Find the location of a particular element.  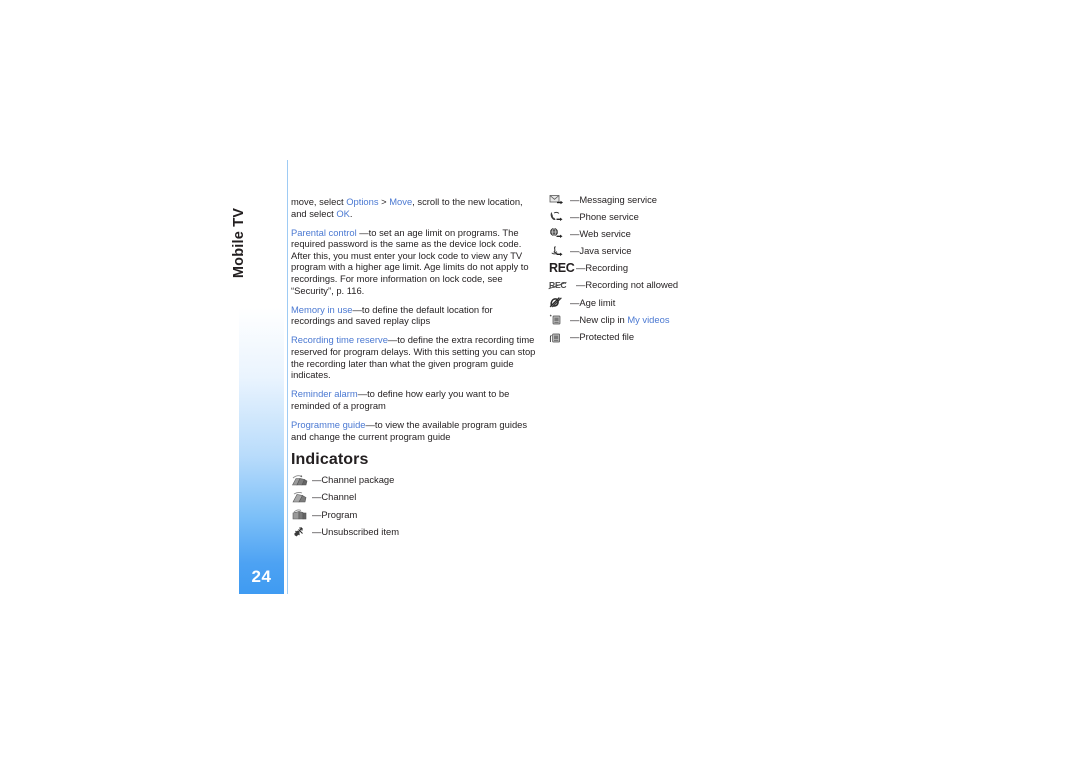

indicator-label: —Unsubscribed item is located at coordinates (356, 531).